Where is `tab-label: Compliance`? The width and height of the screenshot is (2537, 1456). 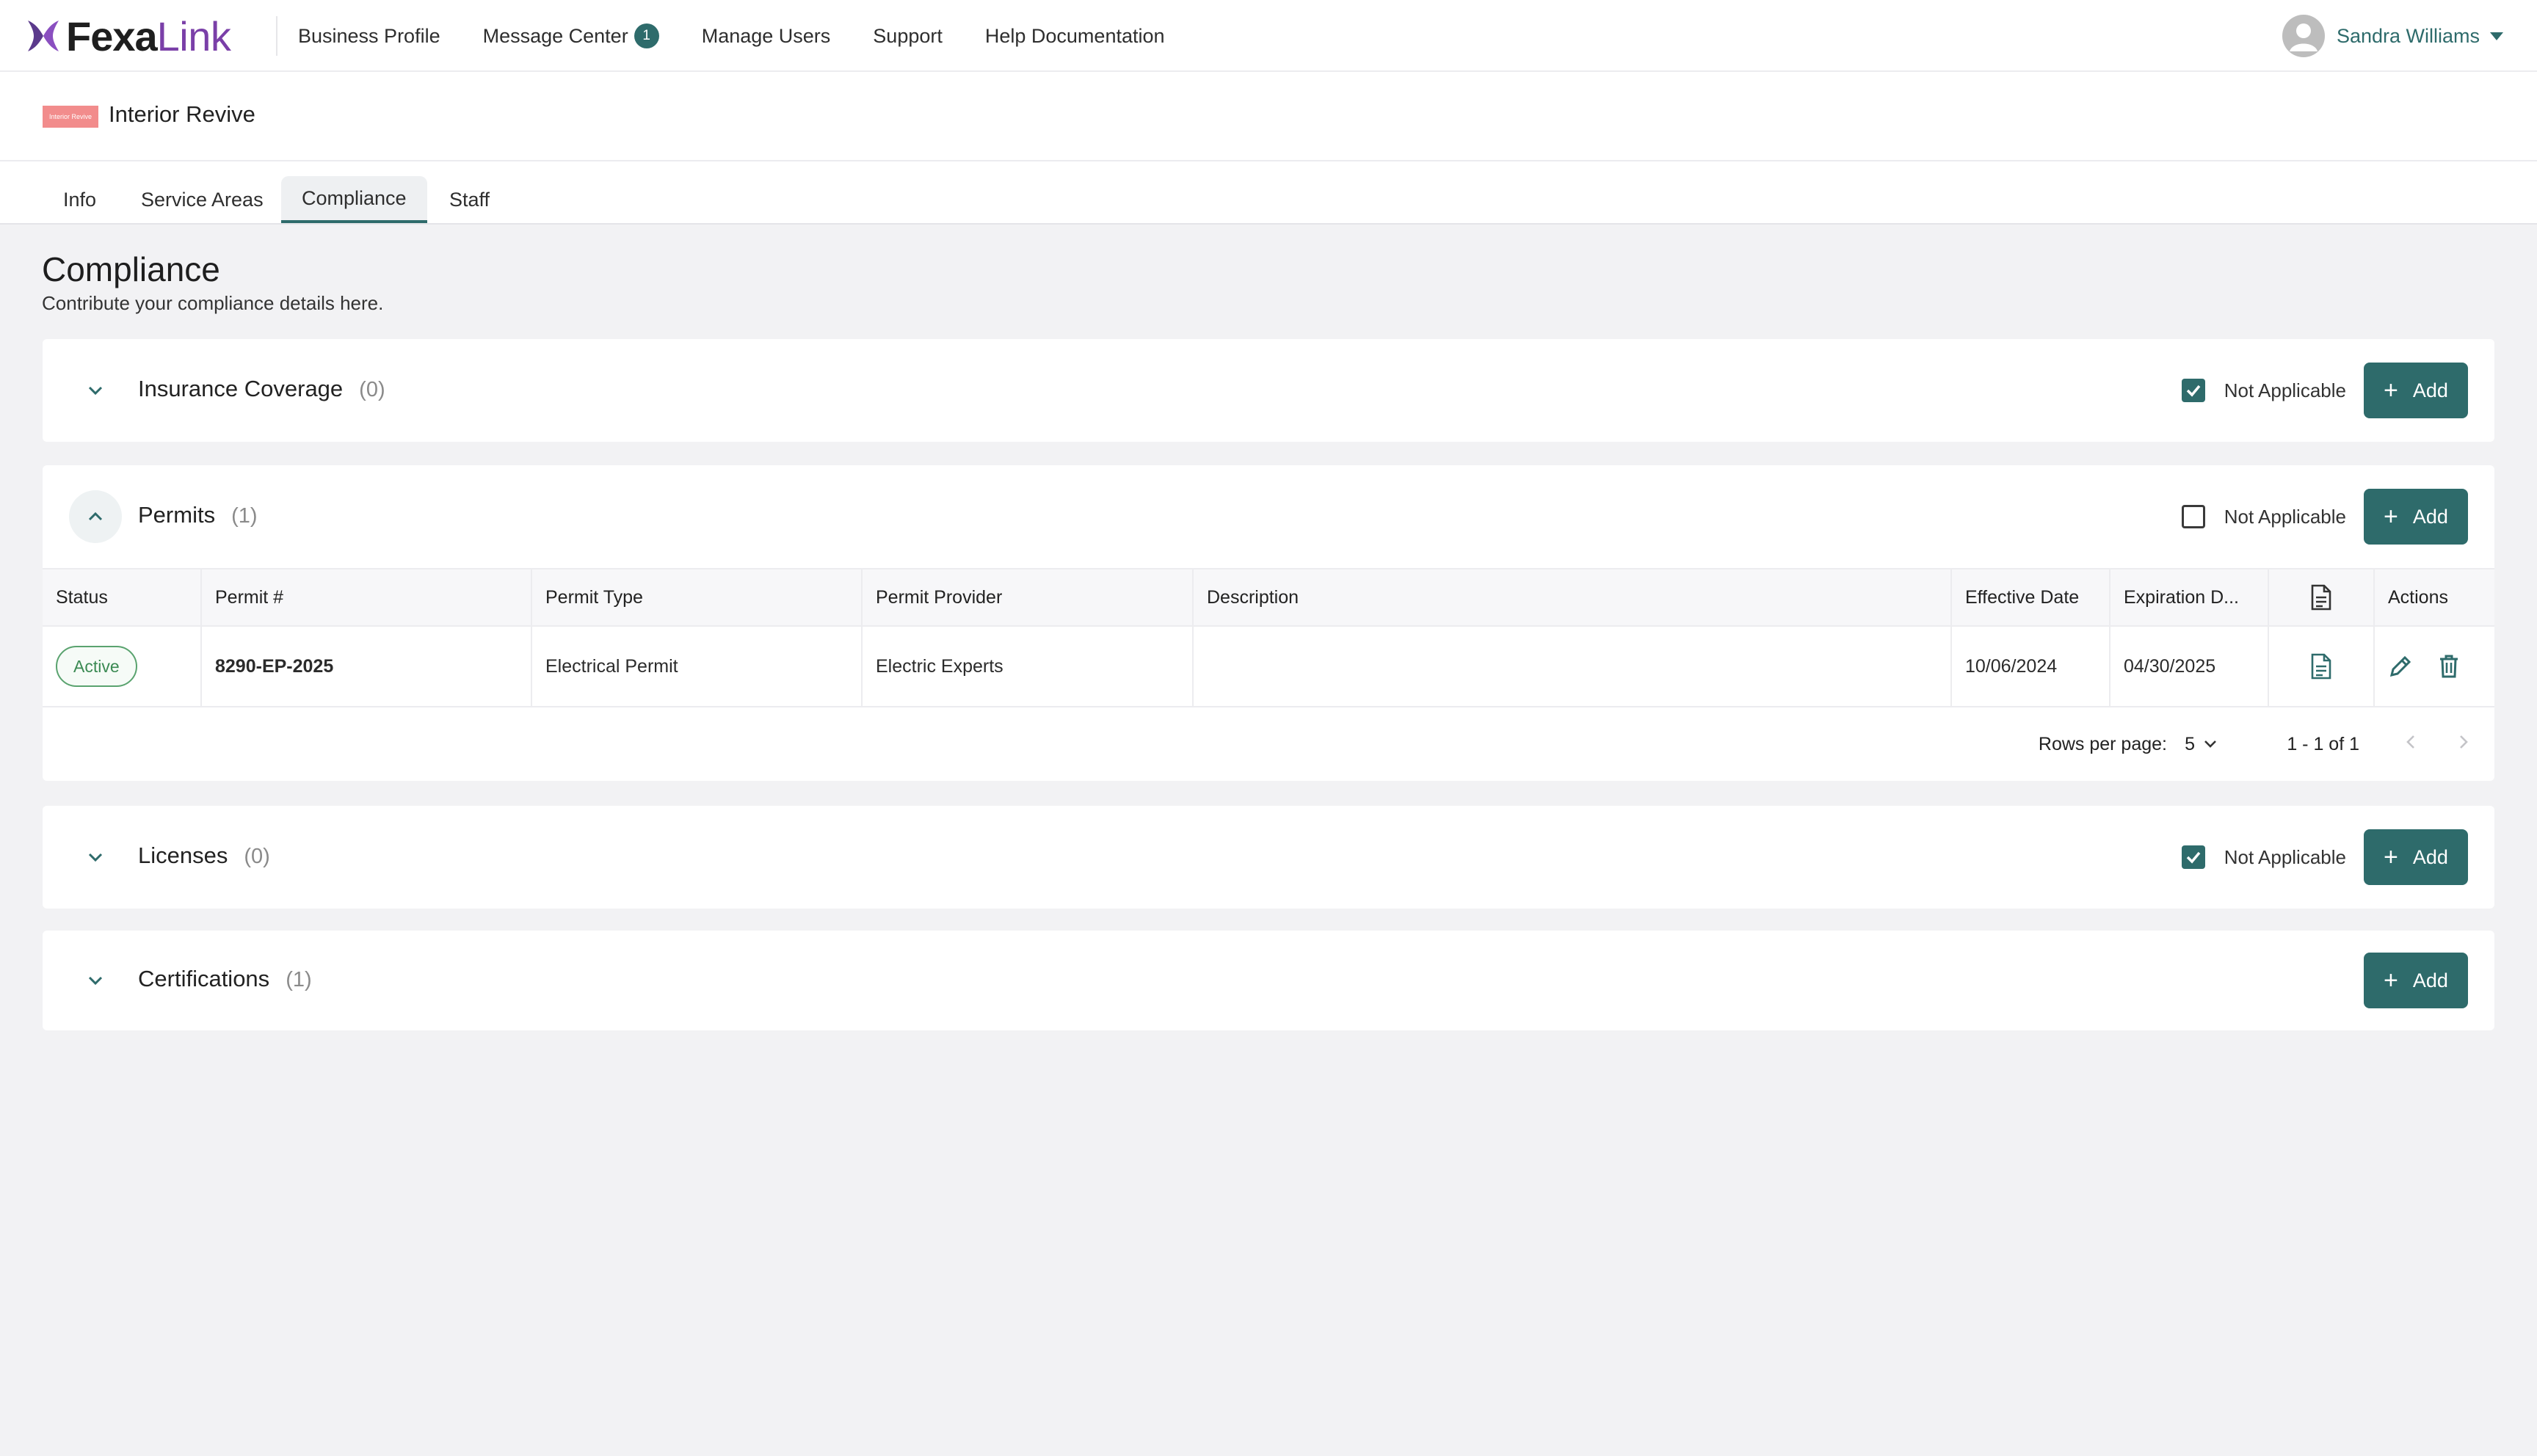
tab-label: Compliance is located at coordinates (354, 197).